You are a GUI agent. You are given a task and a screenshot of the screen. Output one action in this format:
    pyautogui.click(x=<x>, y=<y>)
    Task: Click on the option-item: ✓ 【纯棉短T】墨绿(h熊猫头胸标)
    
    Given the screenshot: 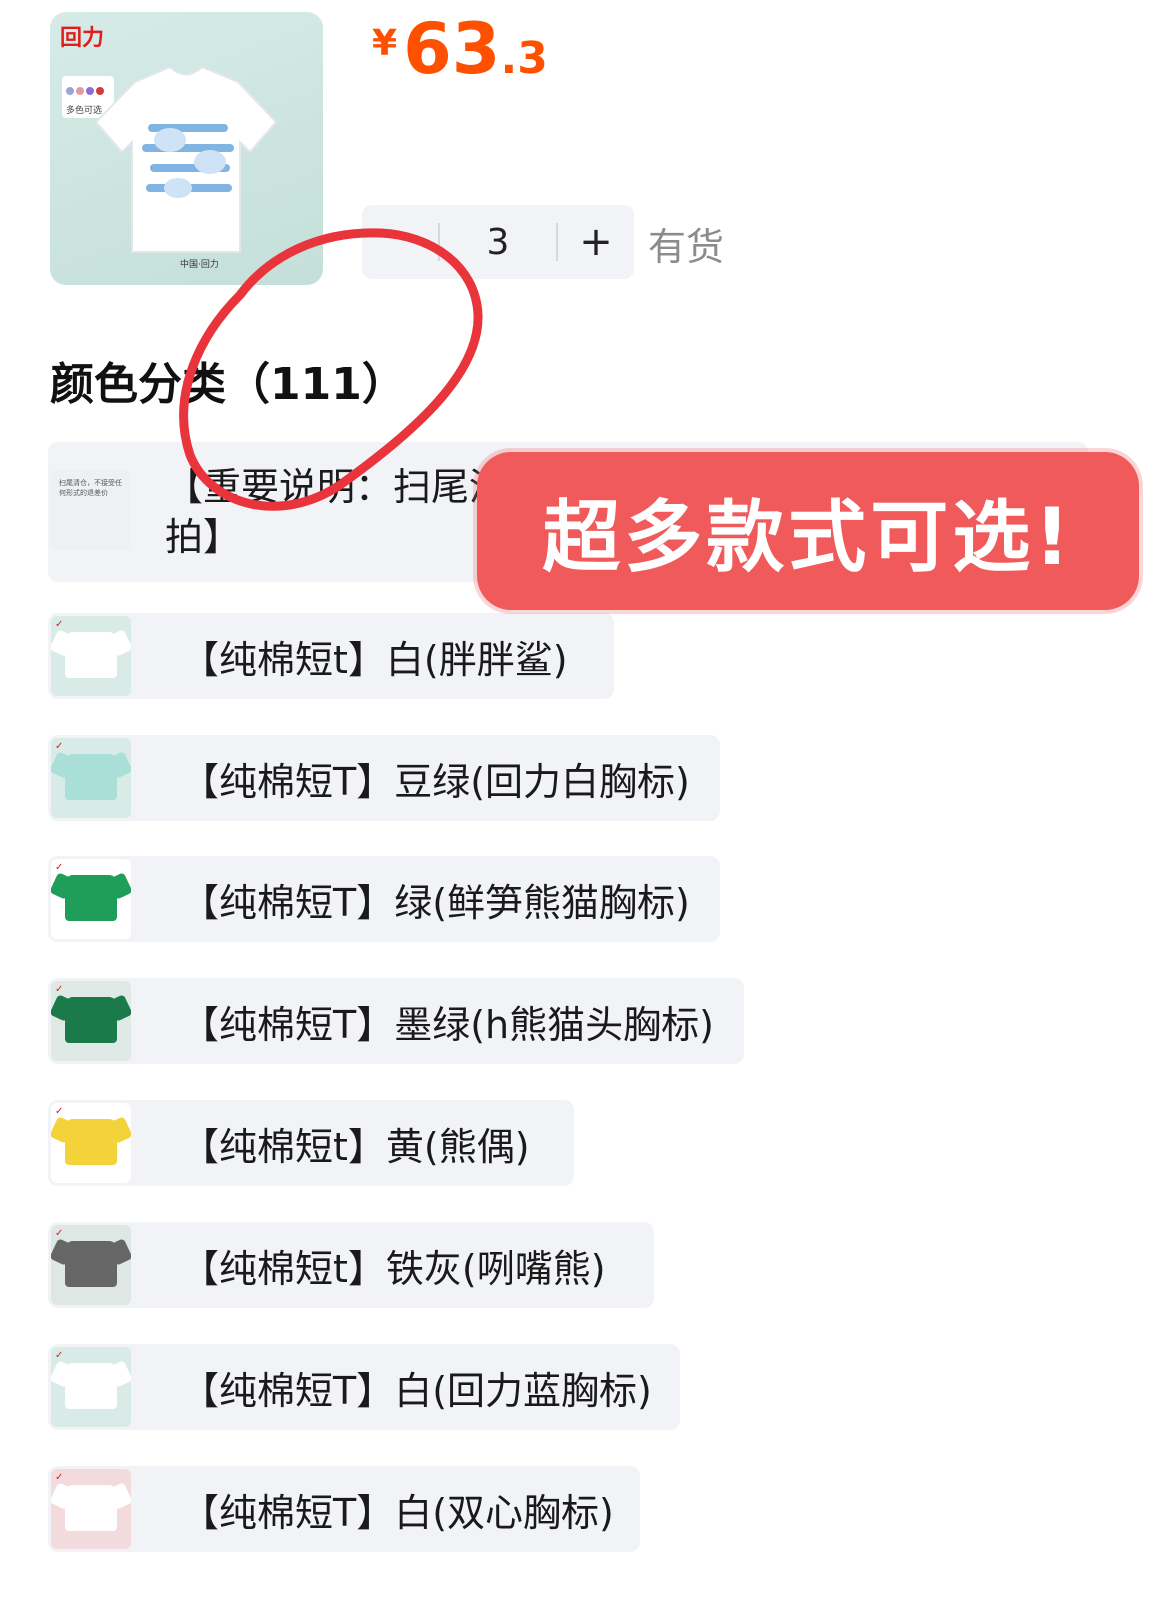 What is the action you would take?
    pyautogui.click(x=396, y=1021)
    